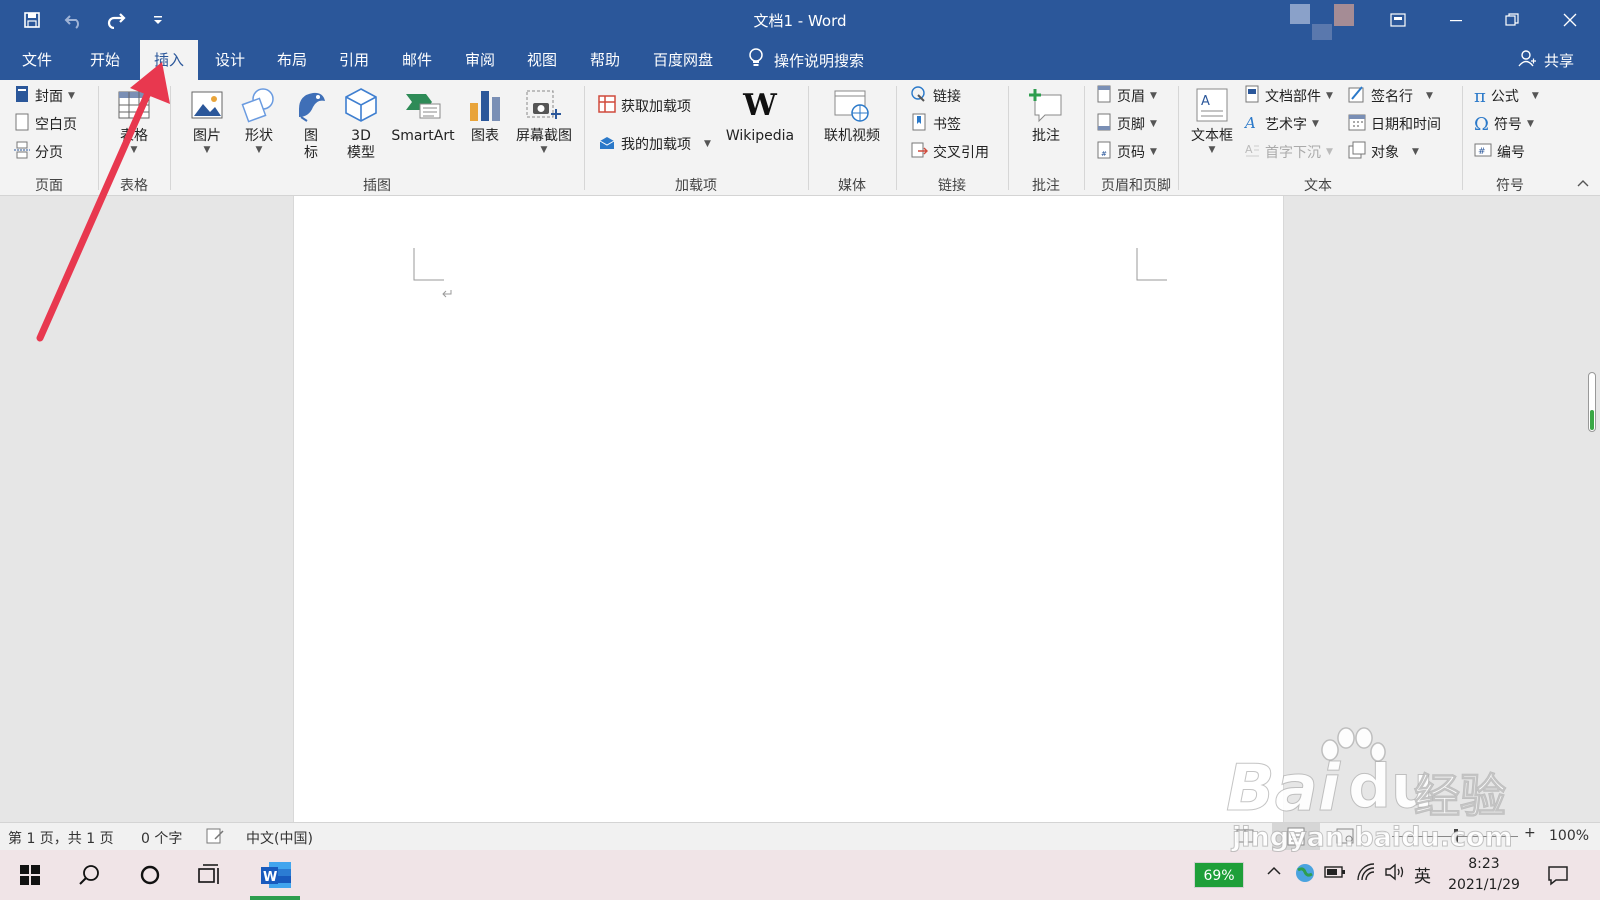  What do you see at coordinates (30, 875) in the screenshot?
I see `windows-start-icon` at bounding box center [30, 875].